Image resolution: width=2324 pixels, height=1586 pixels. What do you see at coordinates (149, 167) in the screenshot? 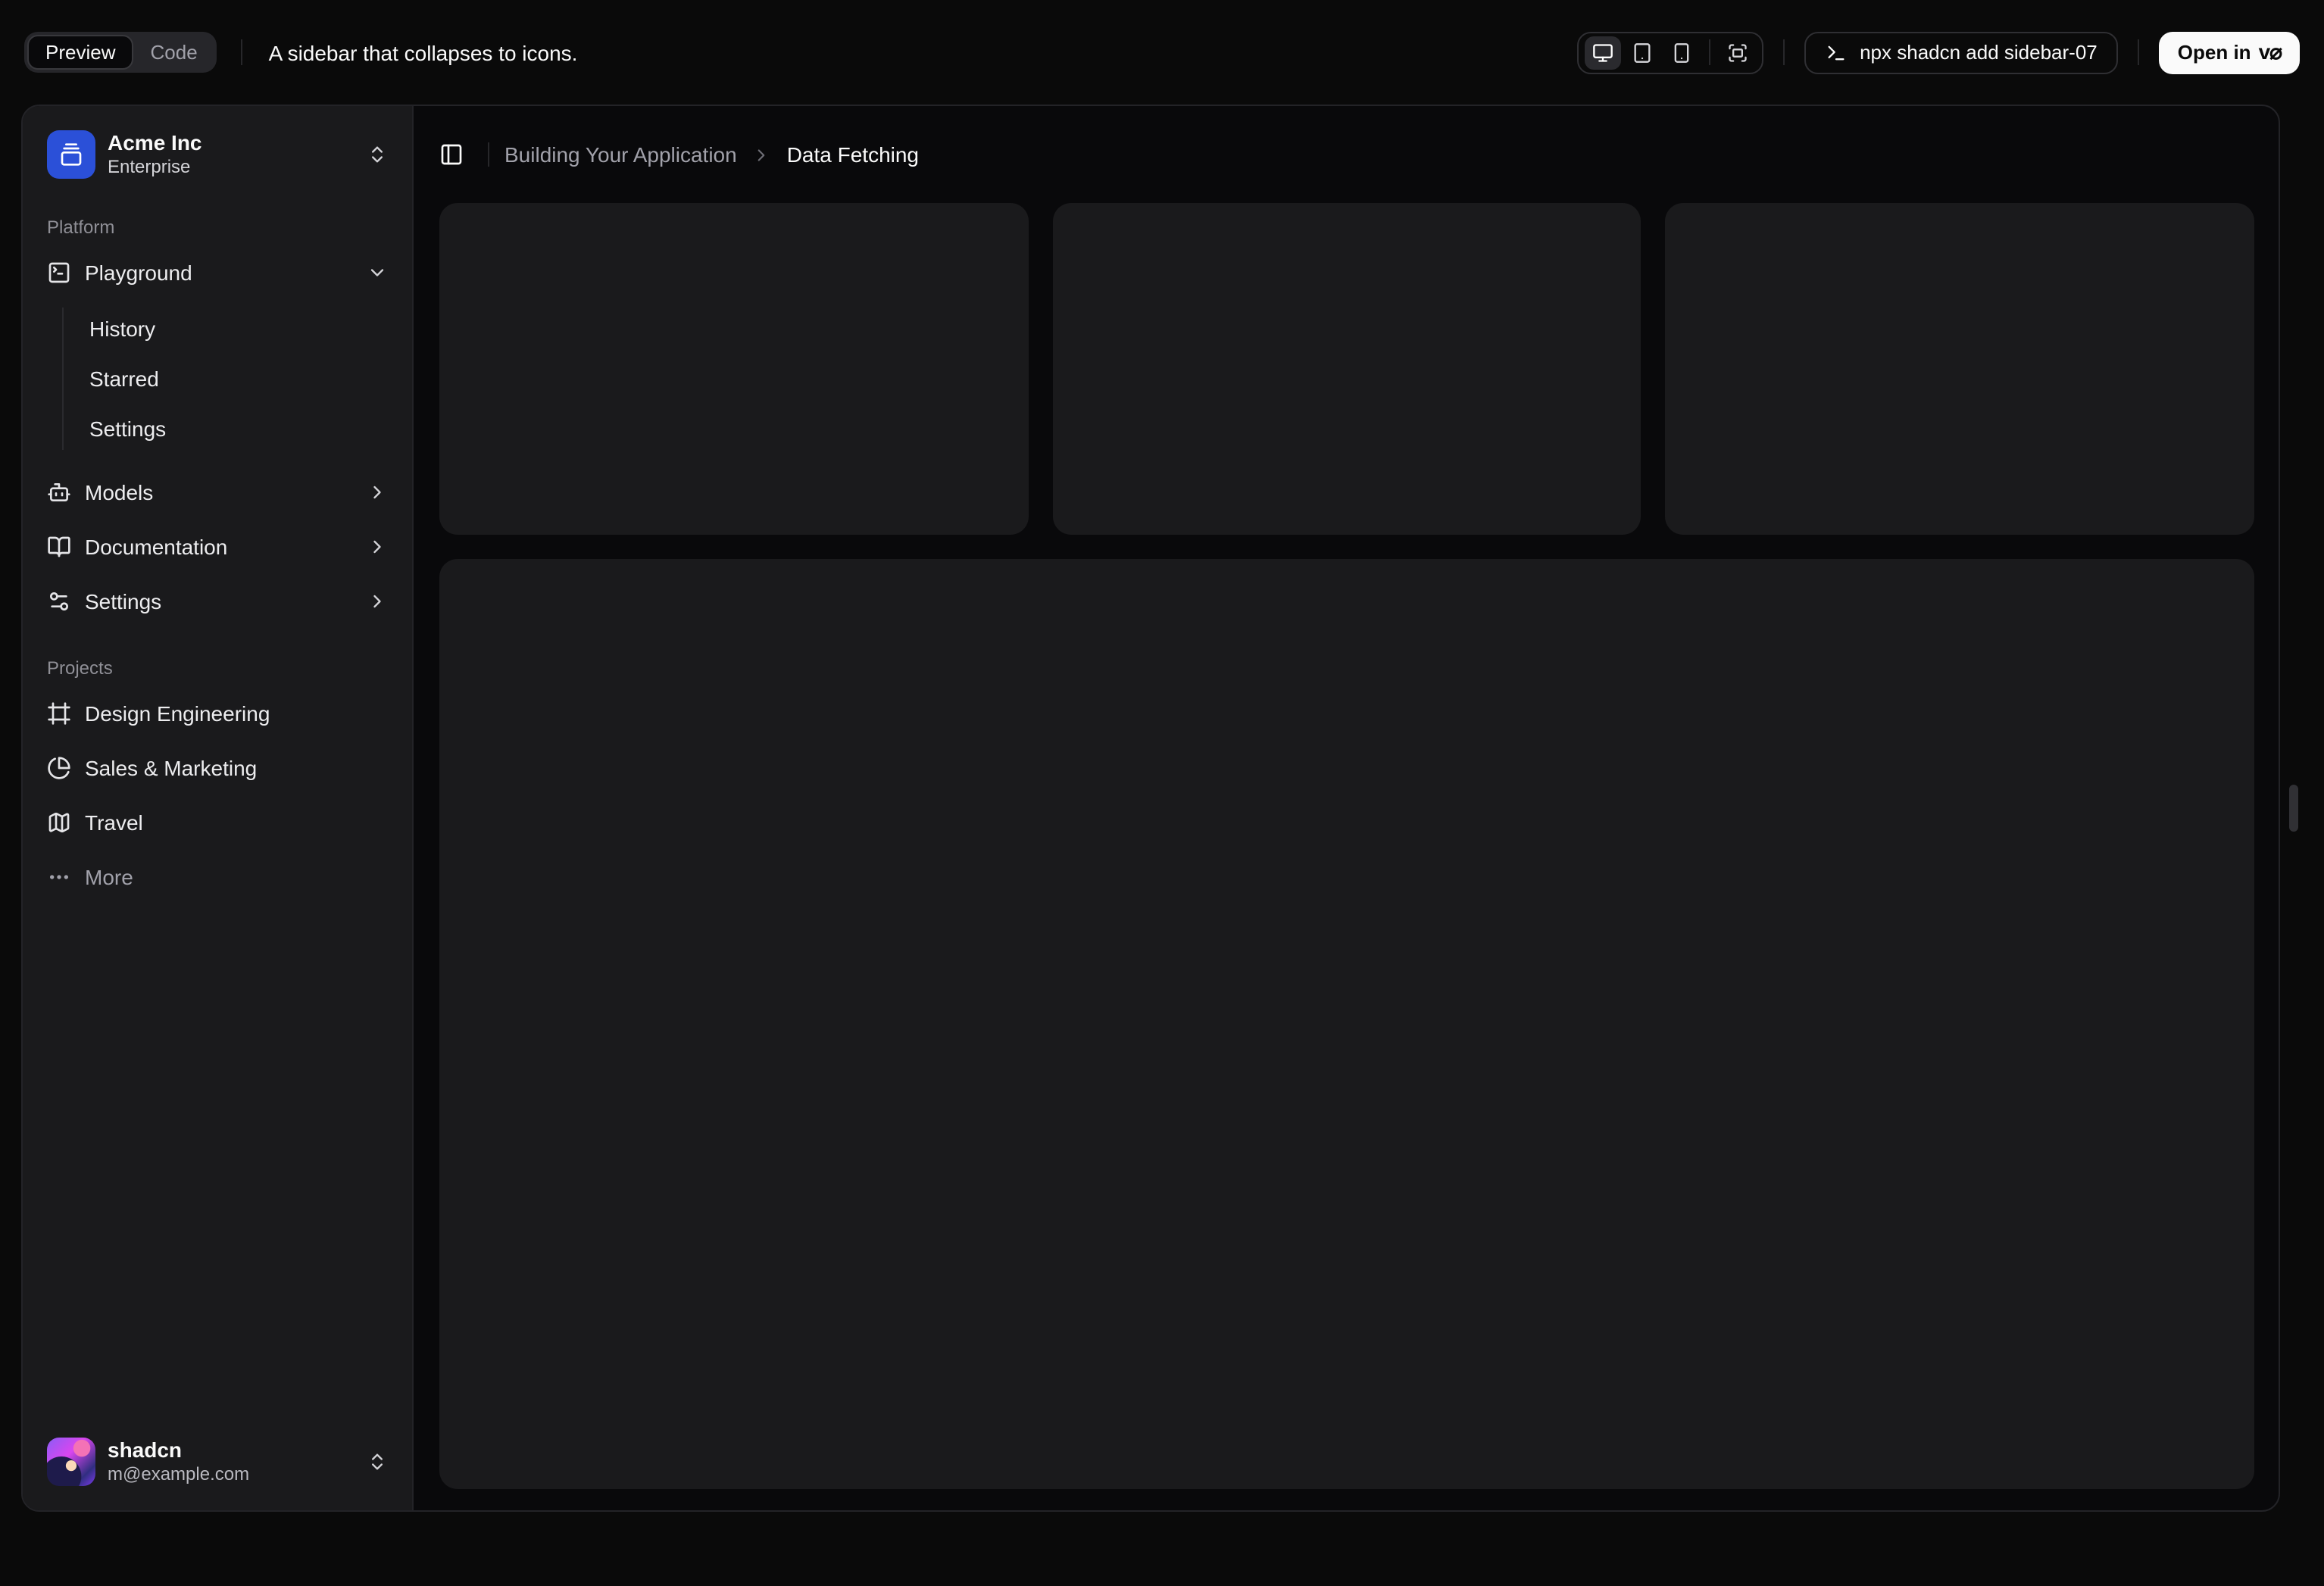
I see `team-plan: Enterprise` at bounding box center [149, 167].